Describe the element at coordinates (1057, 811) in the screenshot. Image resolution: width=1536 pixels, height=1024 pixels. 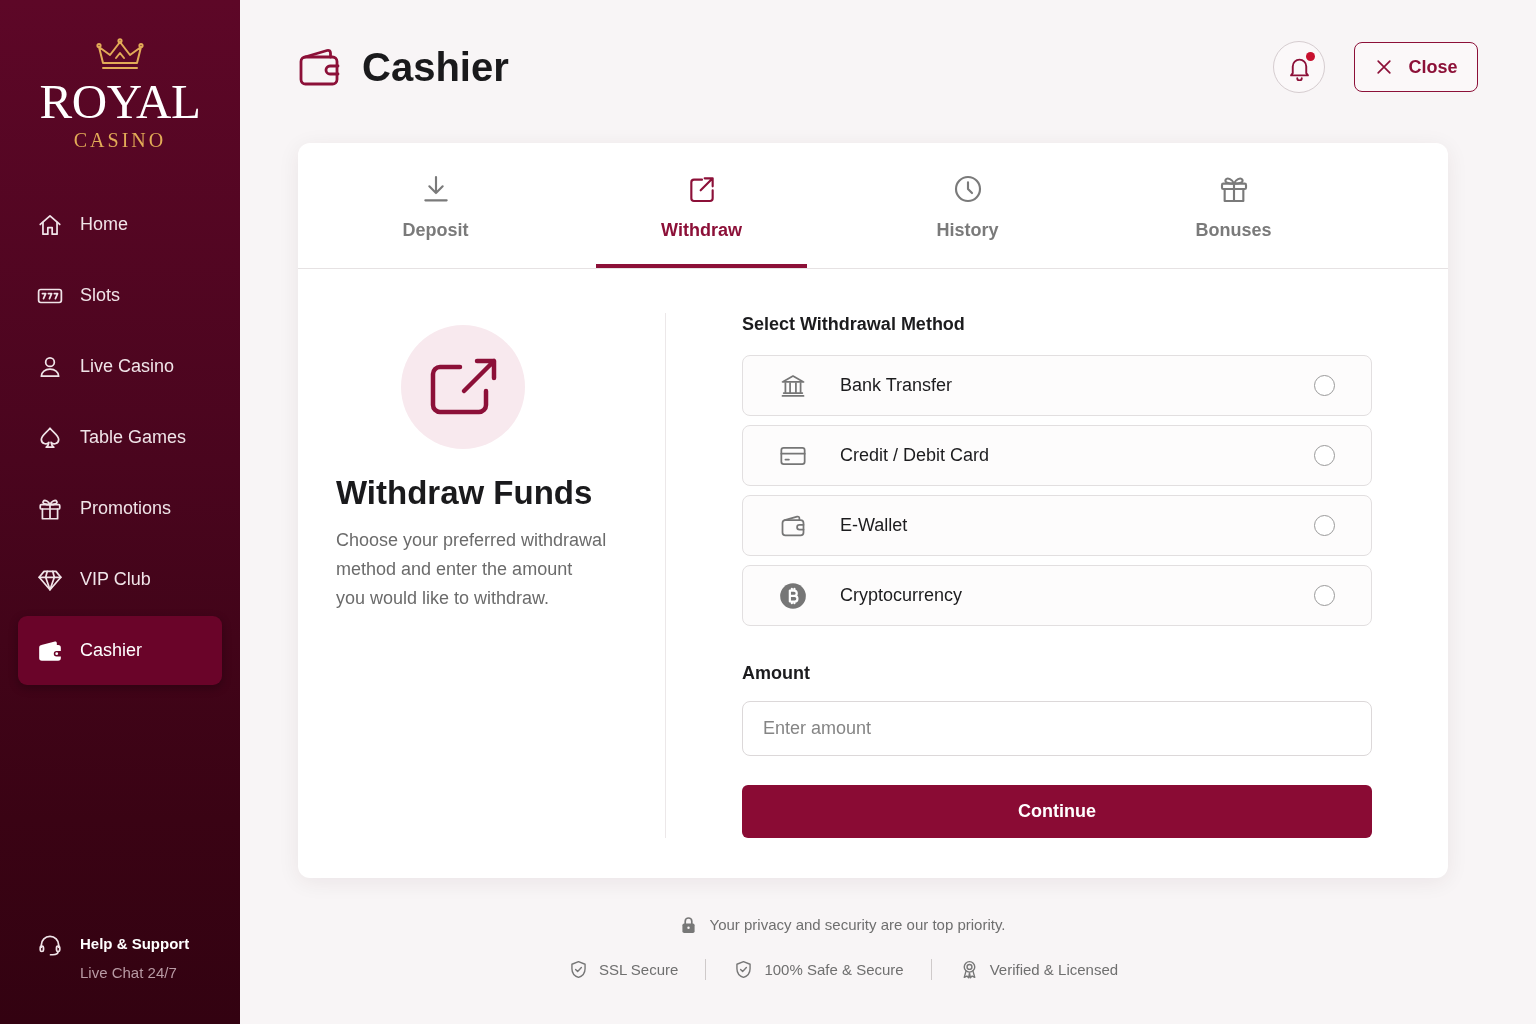
I see `continue-button: Continue` at that location.